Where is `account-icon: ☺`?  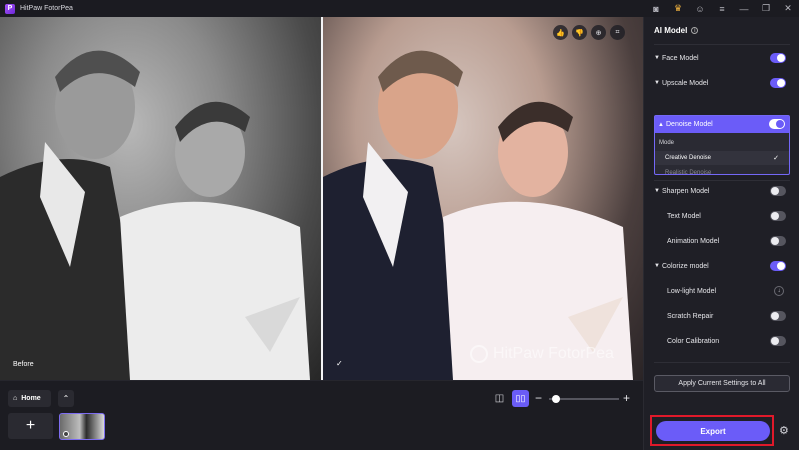 account-icon: ☺ is located at coordinates (700, 8).